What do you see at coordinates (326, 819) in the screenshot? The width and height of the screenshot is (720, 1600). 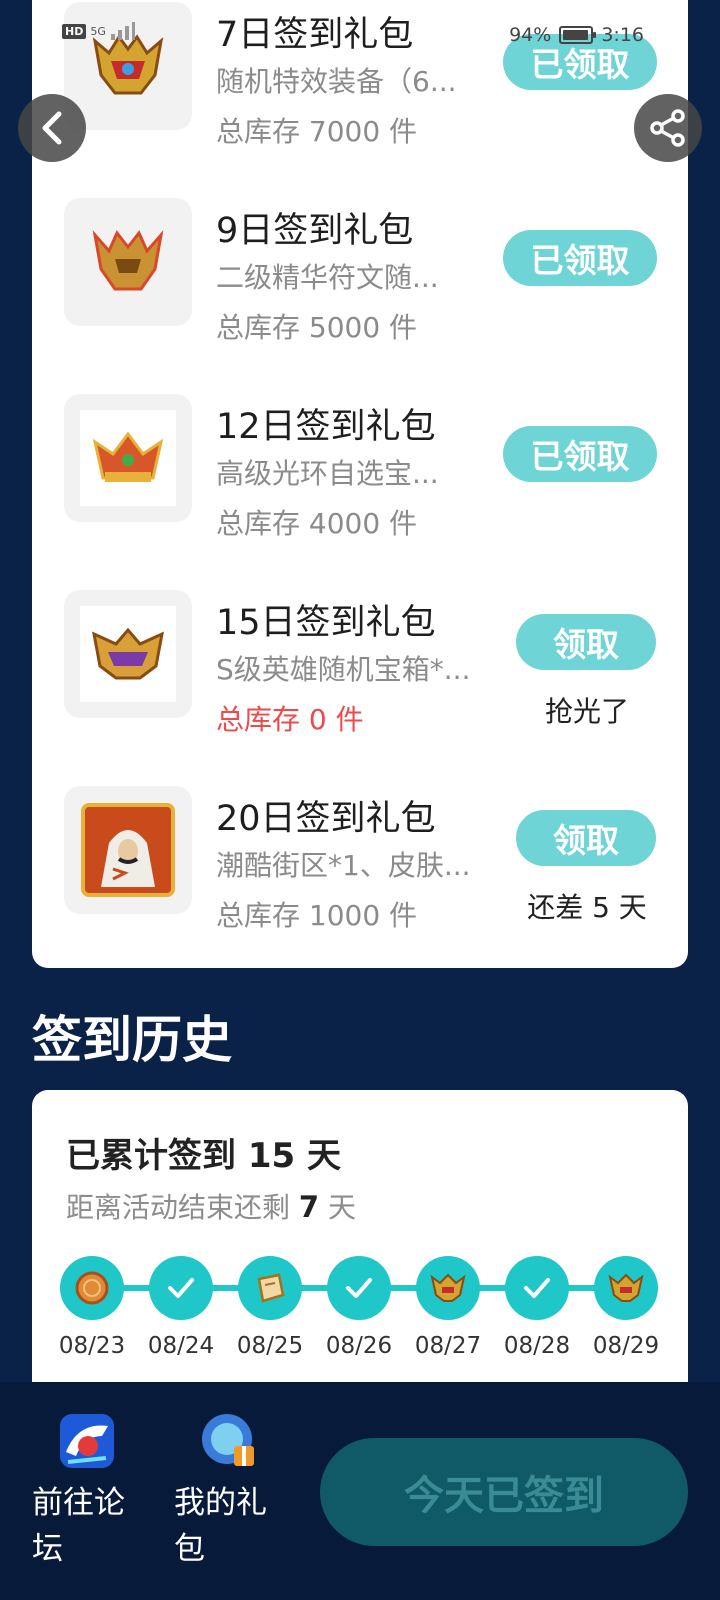 I see `gift-title: 20日签到礼包` at bounding box center [326, 819].